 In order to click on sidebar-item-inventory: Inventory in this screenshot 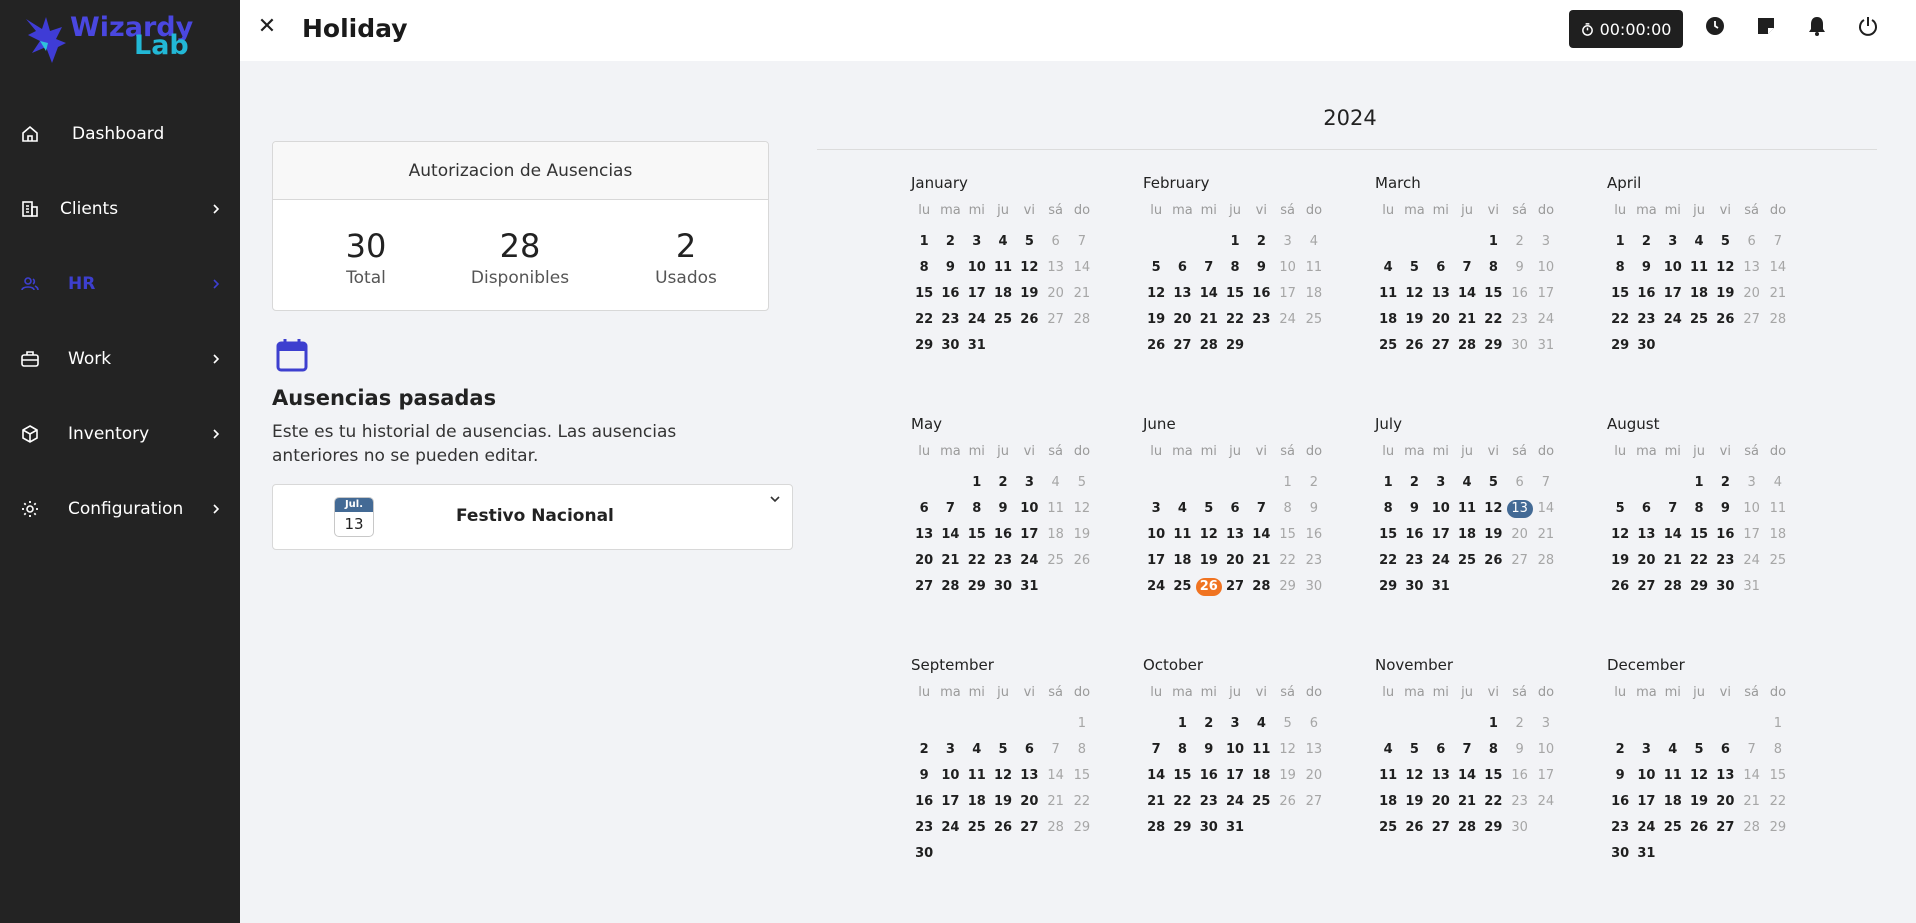, I will do `click(120, 434)`.